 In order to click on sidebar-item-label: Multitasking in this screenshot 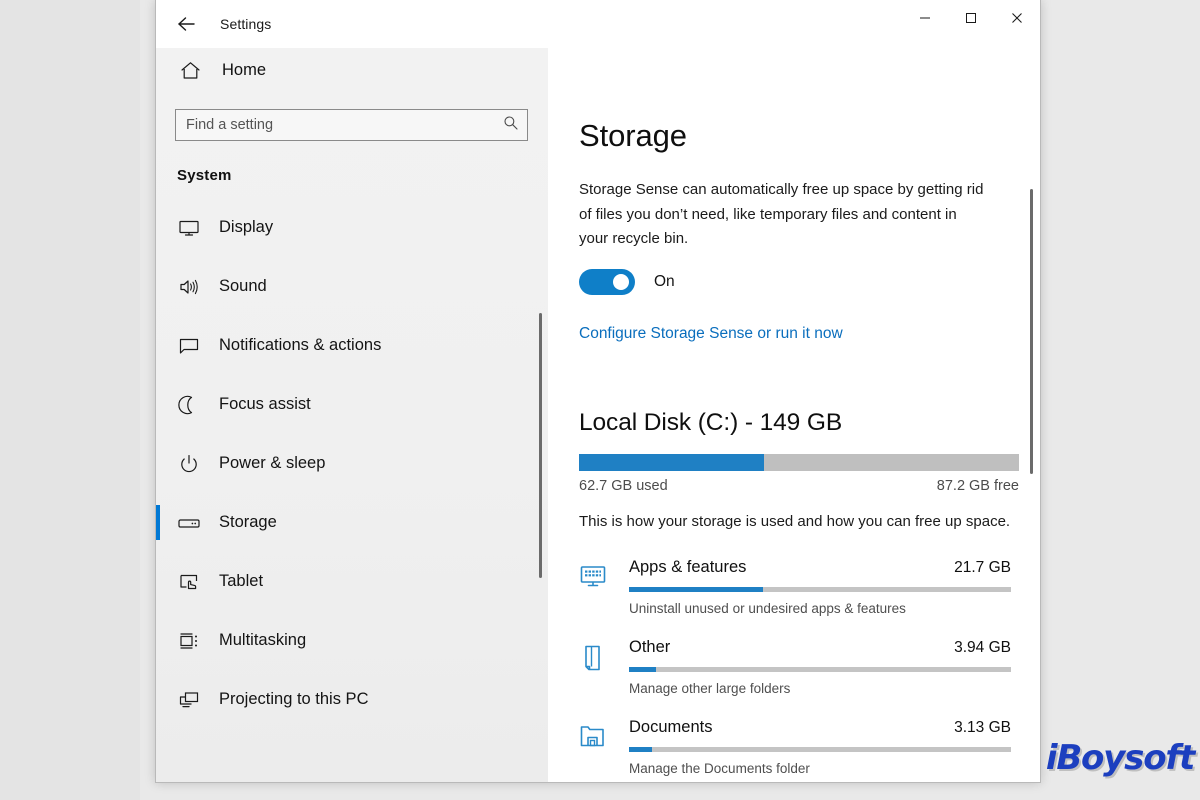, I will do `click(263, 640)`.